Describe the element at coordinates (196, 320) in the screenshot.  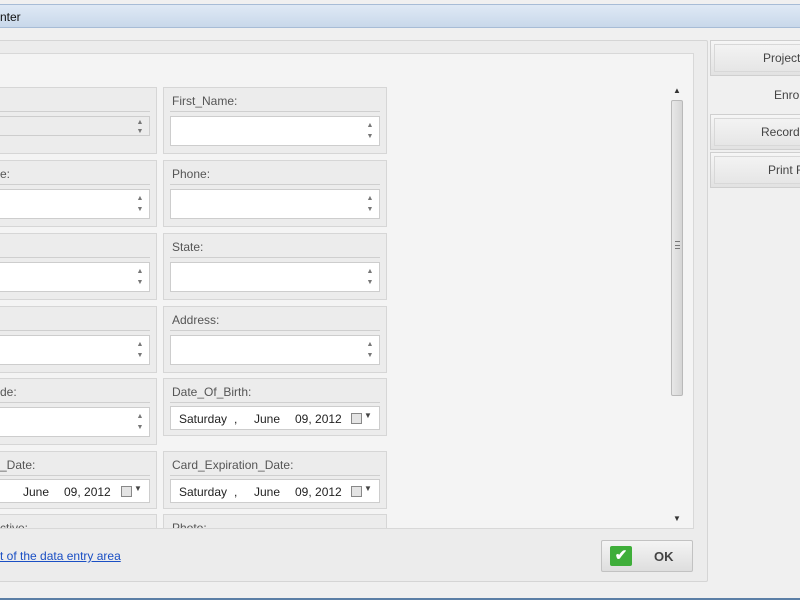
I see `field-label: Address:` at that location.